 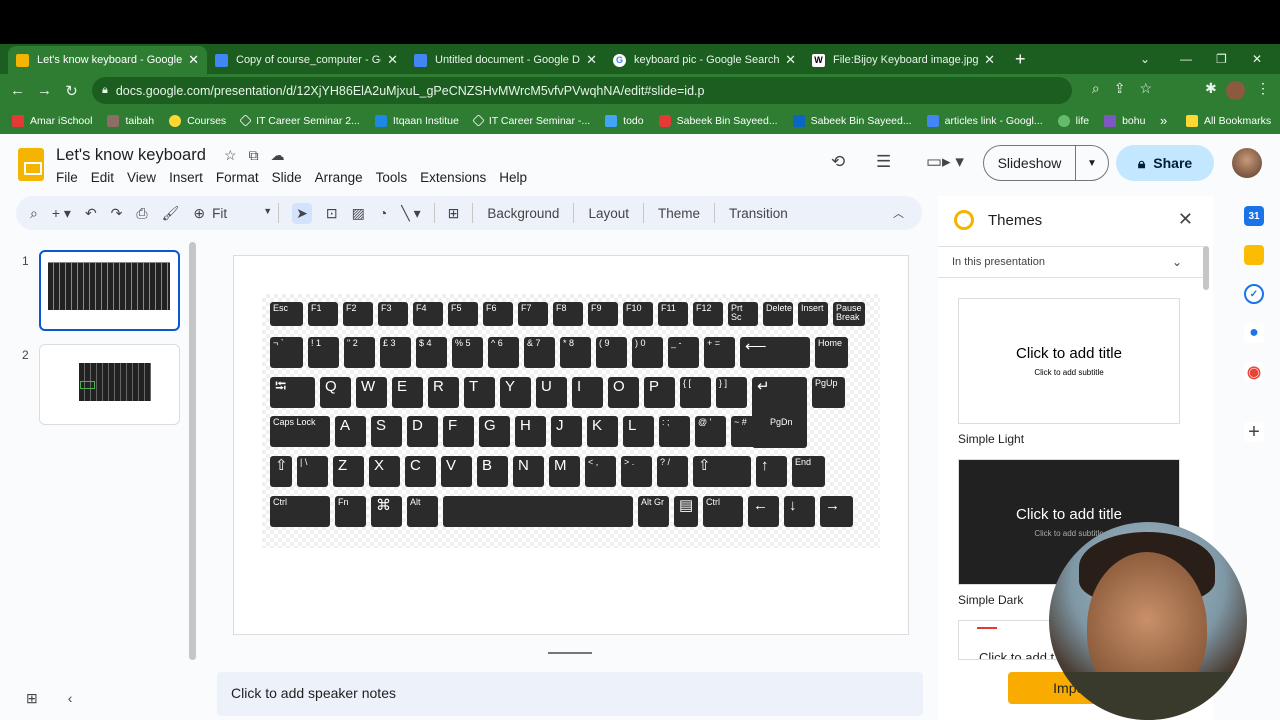 What do you see at coordinates (1206, 268) in the screenshot?
I see `themes-scrollbar` at bounding box center [1206, 268].